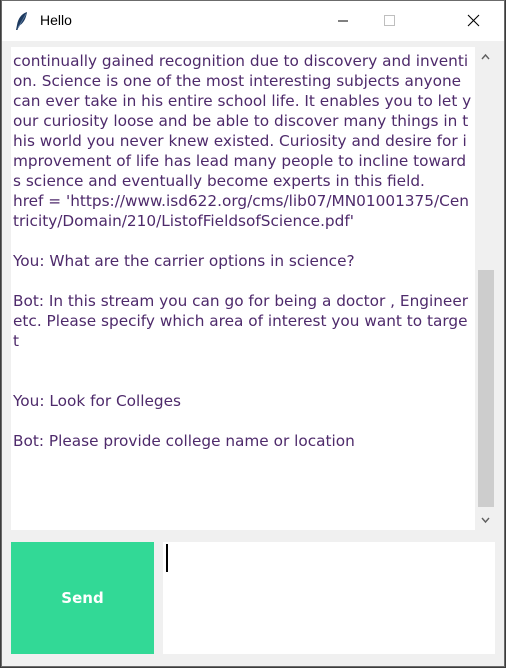 The height and width of the screenshot is (668, 506). What do you see at coordinates (485, 520) in the screenshot?
I see `chevron-down-icon` at bounding box center [485, 520].